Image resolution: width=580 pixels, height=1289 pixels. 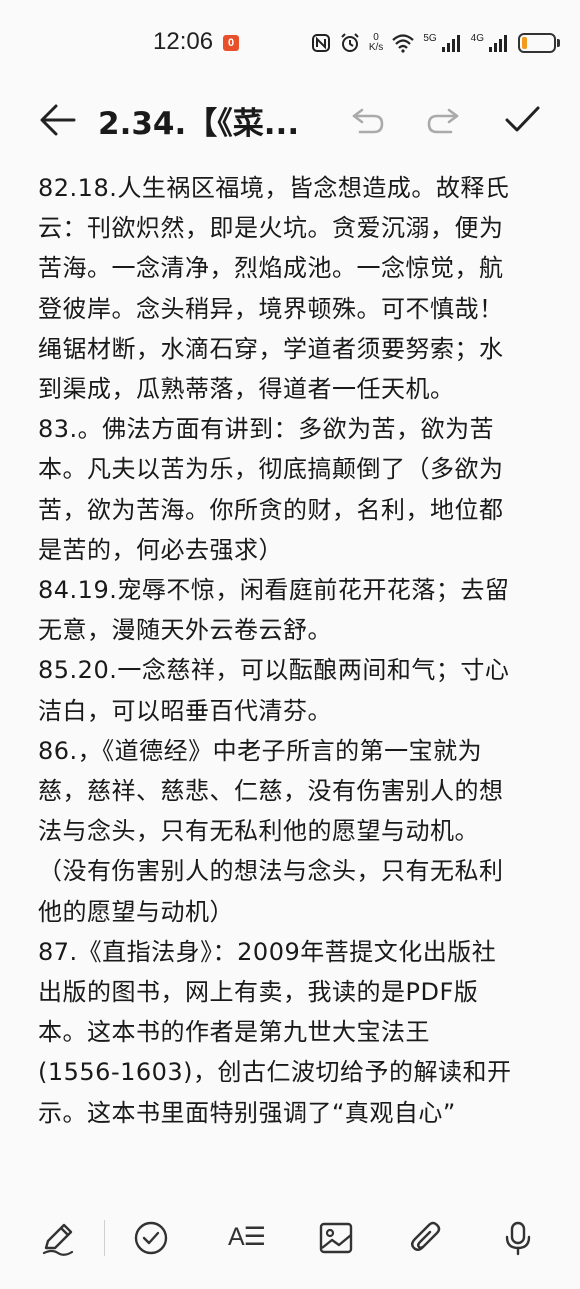 I want to click on status-bar: 12:06 0 0 K/s 5G 4G, so click(x=290, y=42).